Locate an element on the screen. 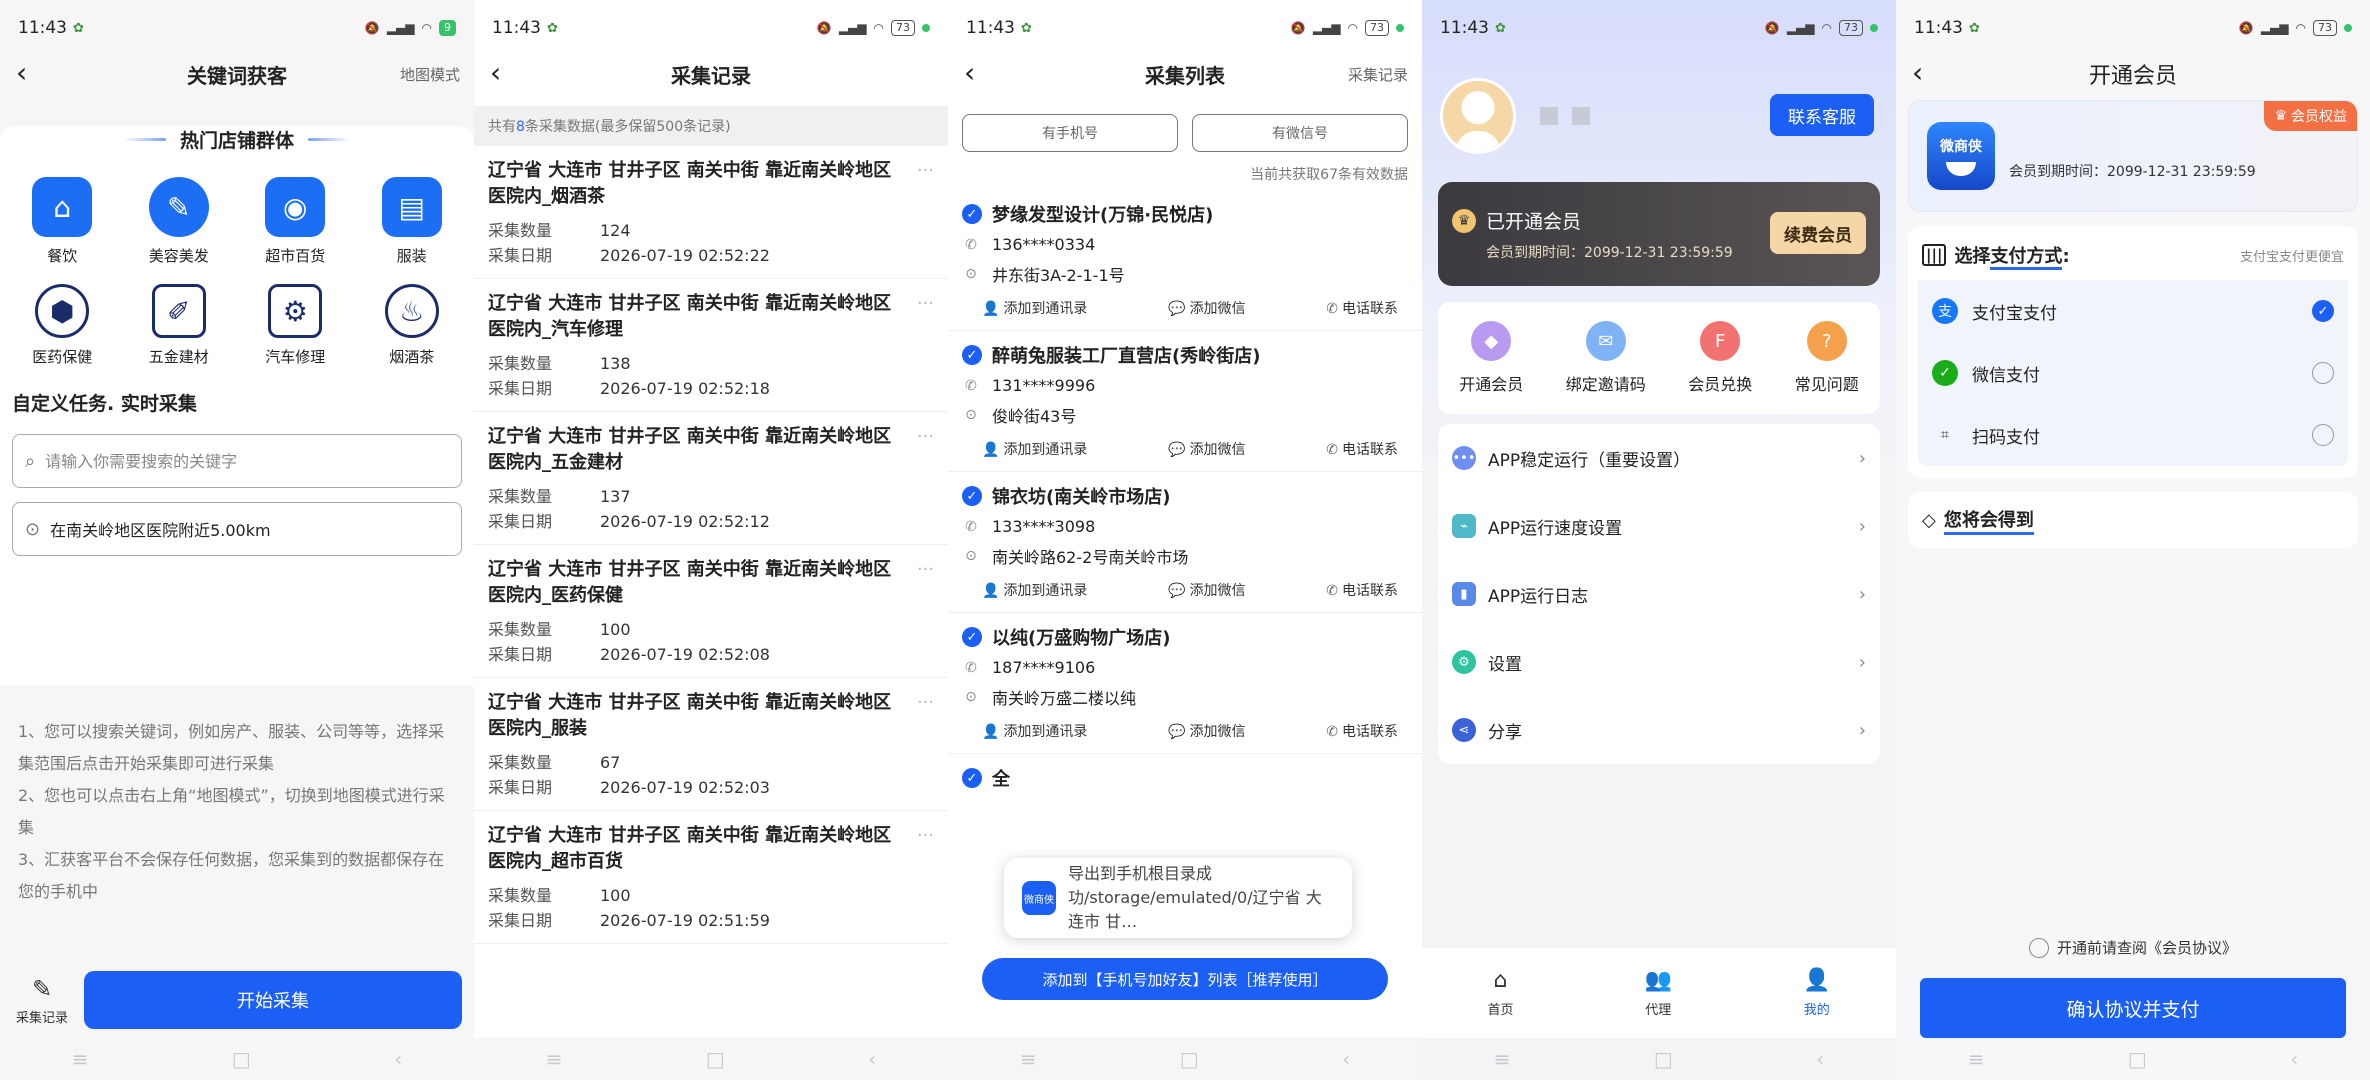  keyword-input is located at coordinates (247, 461).